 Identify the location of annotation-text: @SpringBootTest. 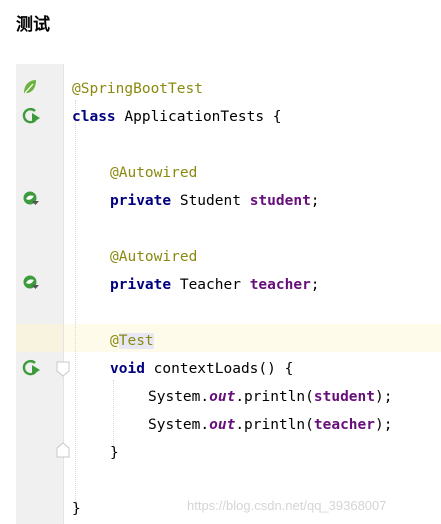
(137, 89).